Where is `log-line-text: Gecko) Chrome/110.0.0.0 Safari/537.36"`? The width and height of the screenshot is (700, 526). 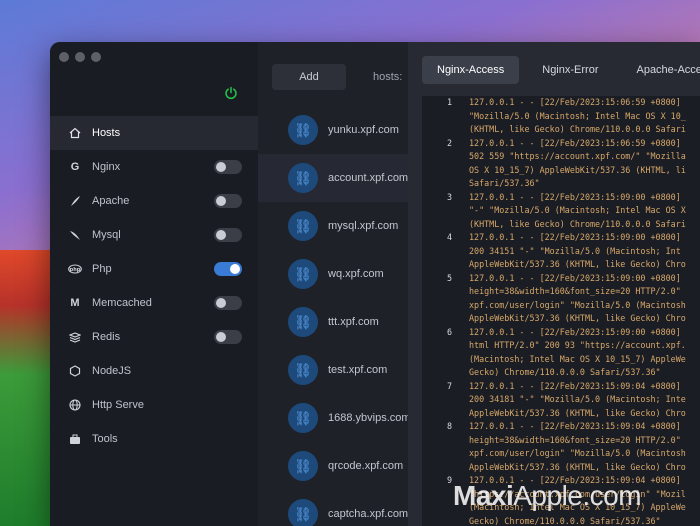 log-line-text: Gecko) Chrome/110.0.0.0 Safari/537.36" is located at coordinates (565, 372).